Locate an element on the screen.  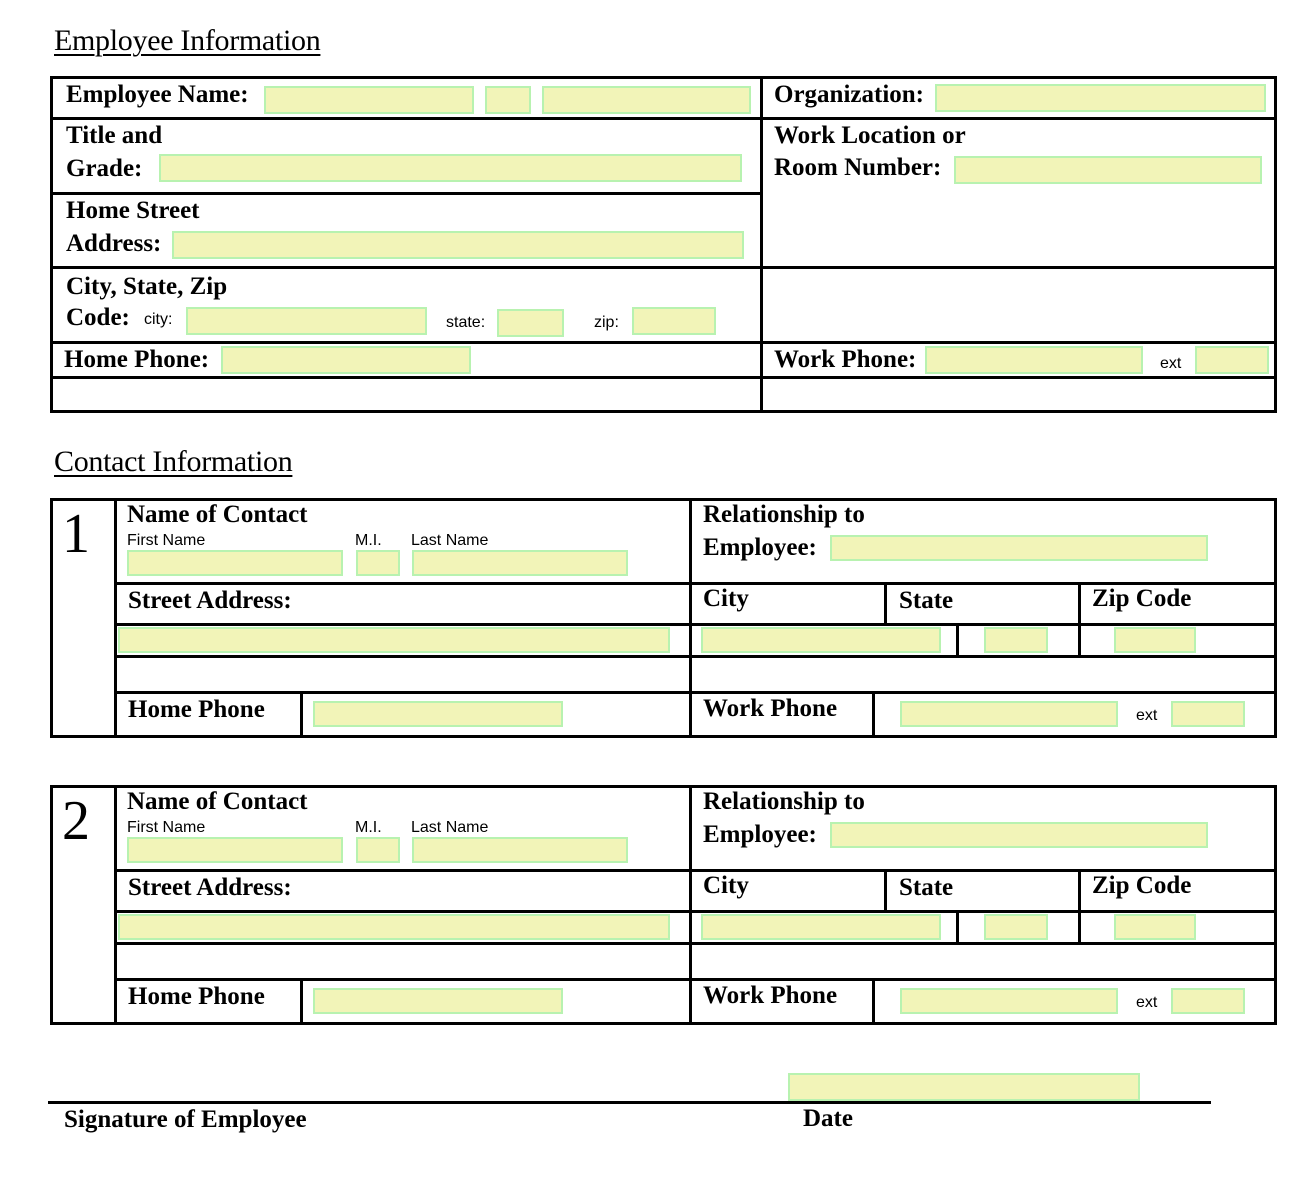
mi-label: M.I. is located at coordinates (368, 540).